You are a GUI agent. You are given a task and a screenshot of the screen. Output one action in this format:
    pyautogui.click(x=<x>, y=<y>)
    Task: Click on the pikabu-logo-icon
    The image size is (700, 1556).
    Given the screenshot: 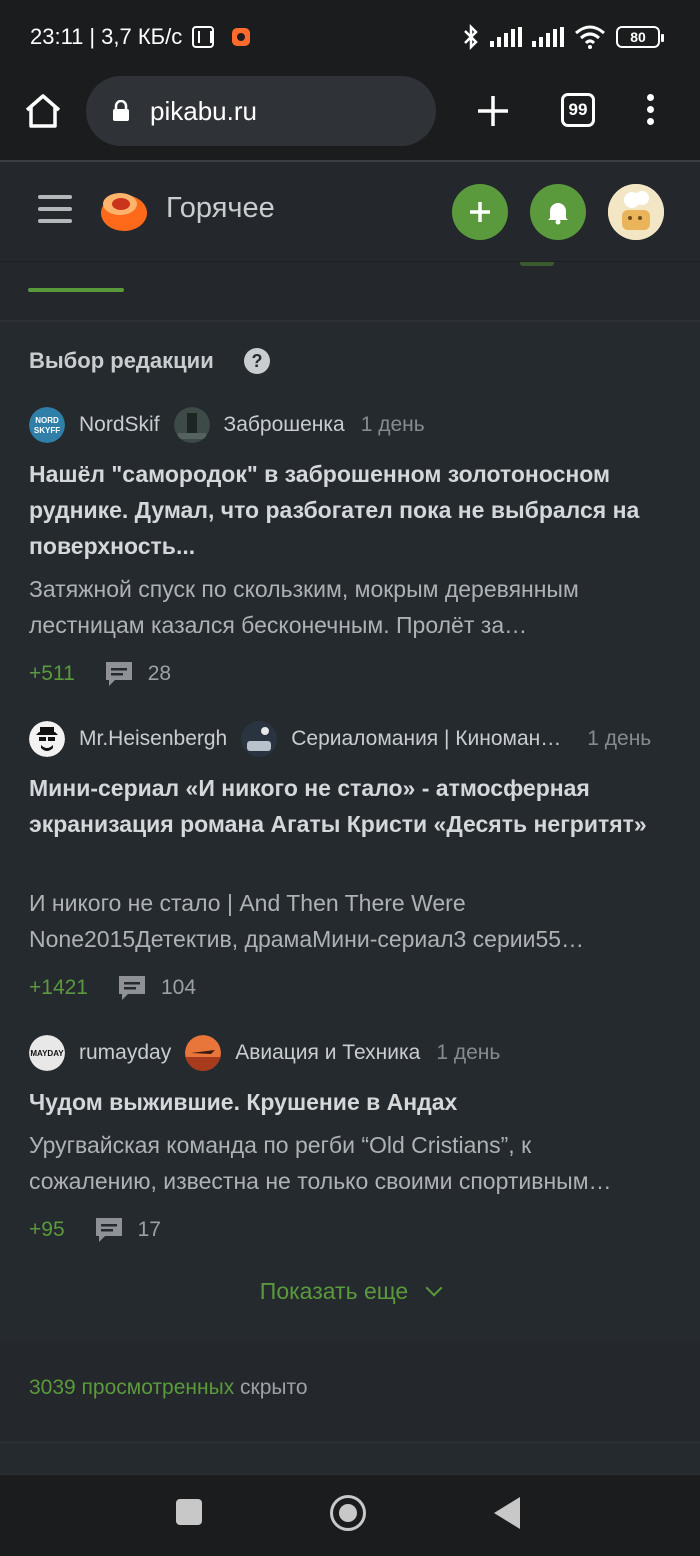 What is the action you would take?
    pyautogui.click(x=123, y=211)
    